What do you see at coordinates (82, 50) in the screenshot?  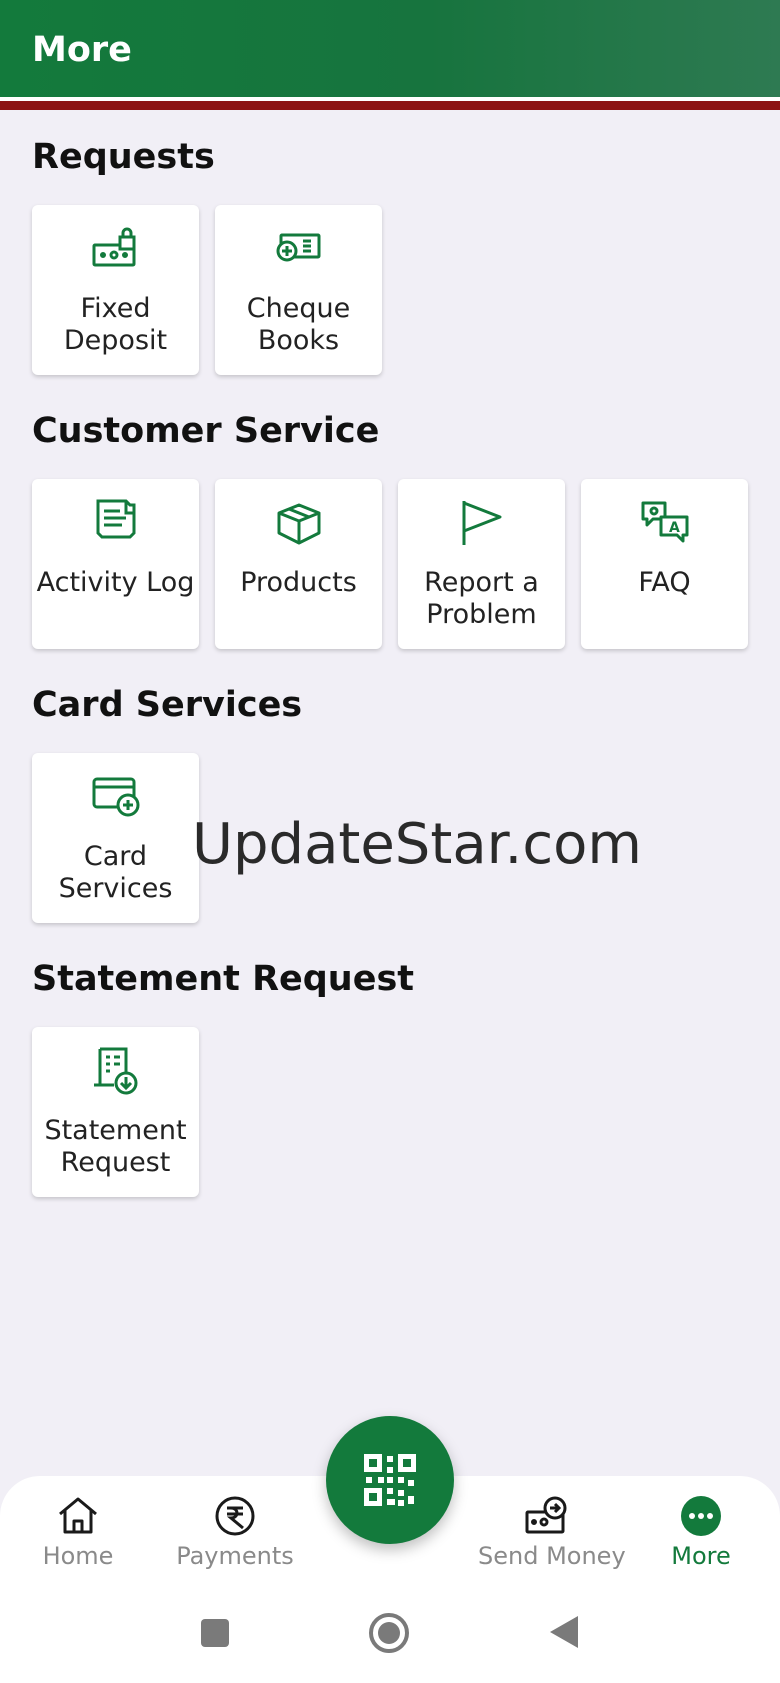 I see `page-title: More` at bounding box center [82, 50].